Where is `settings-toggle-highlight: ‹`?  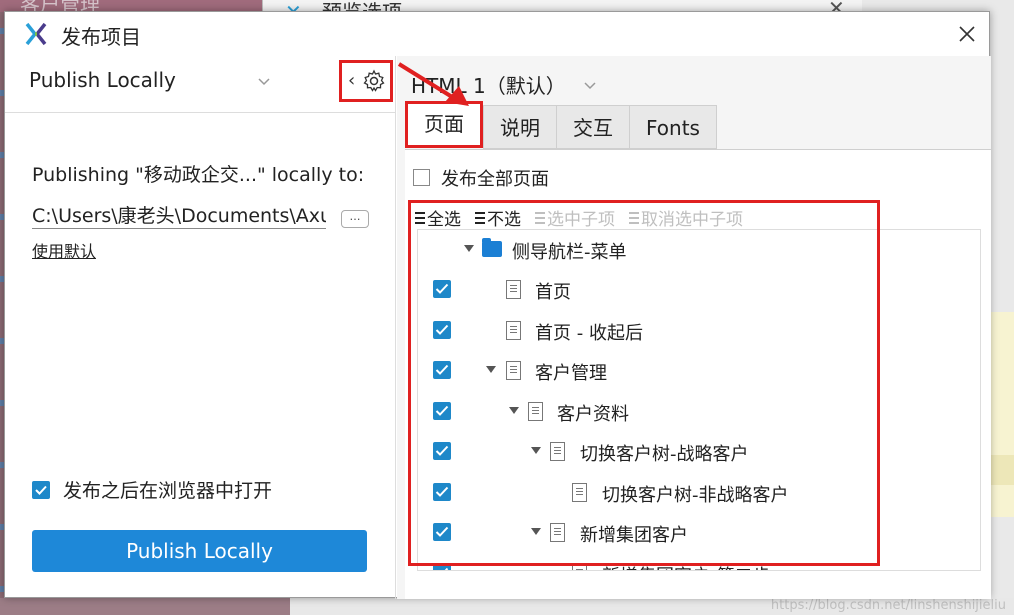 settings-toggle-highlight: ‹ is located at coordinates (366, 81).